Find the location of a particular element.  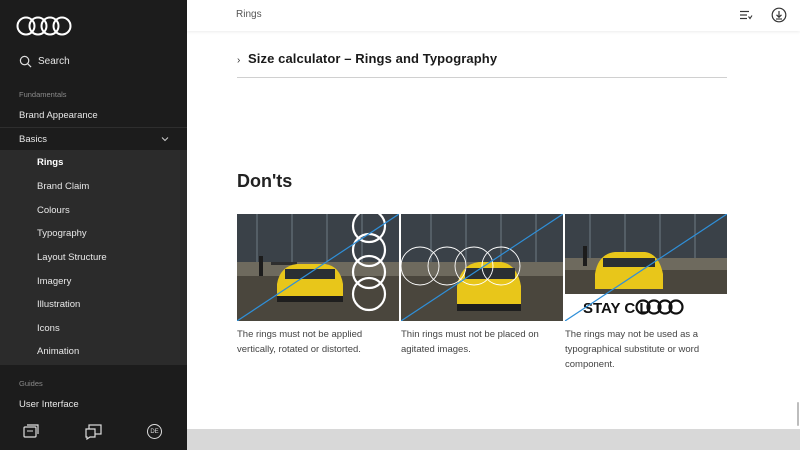

sidebar-item-label: Layout Structure is located at coordinates (72, 257).